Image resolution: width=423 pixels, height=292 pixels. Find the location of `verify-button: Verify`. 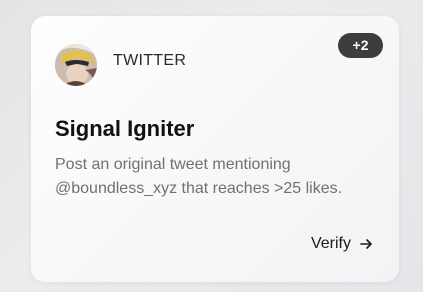

verify-button: Verify is located at coordinates (342, 244).